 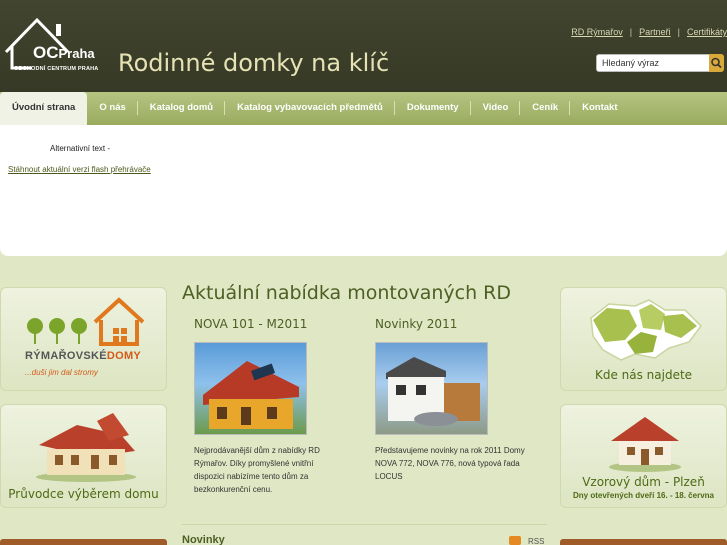 I want to click on logo-main: OC, so click(x=46, y=52).